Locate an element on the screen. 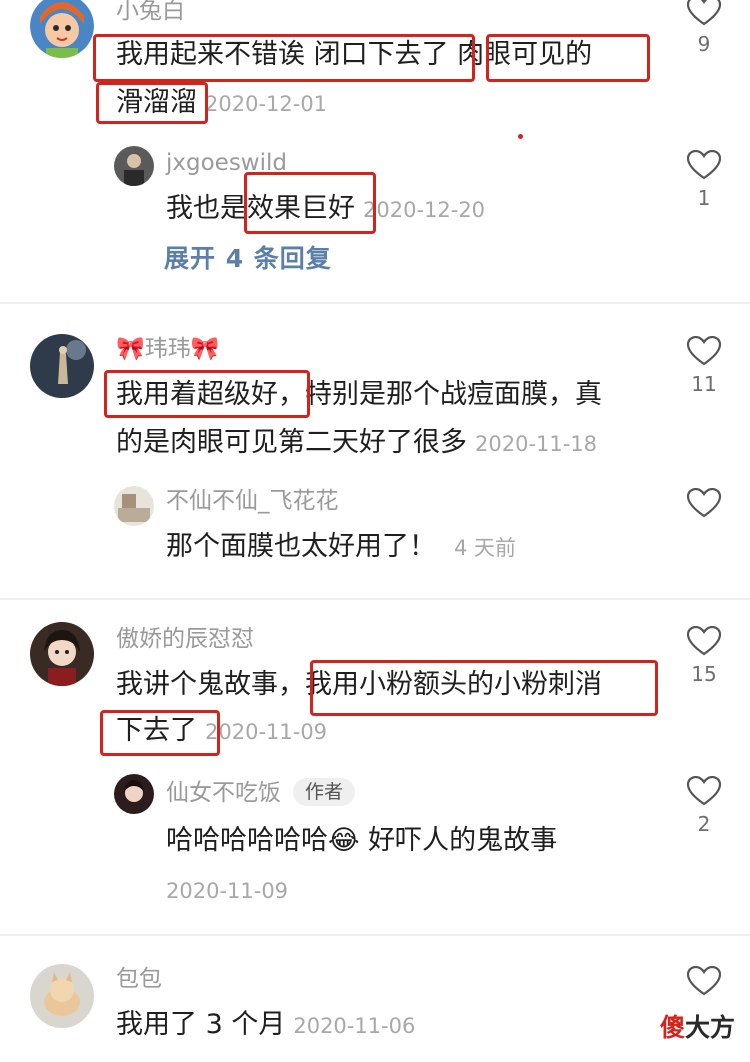 Image resolution: width=750 pixels, height=1062 pixels. comment-timestamp: 2020-11-09 is located at coordinates (266, 732).